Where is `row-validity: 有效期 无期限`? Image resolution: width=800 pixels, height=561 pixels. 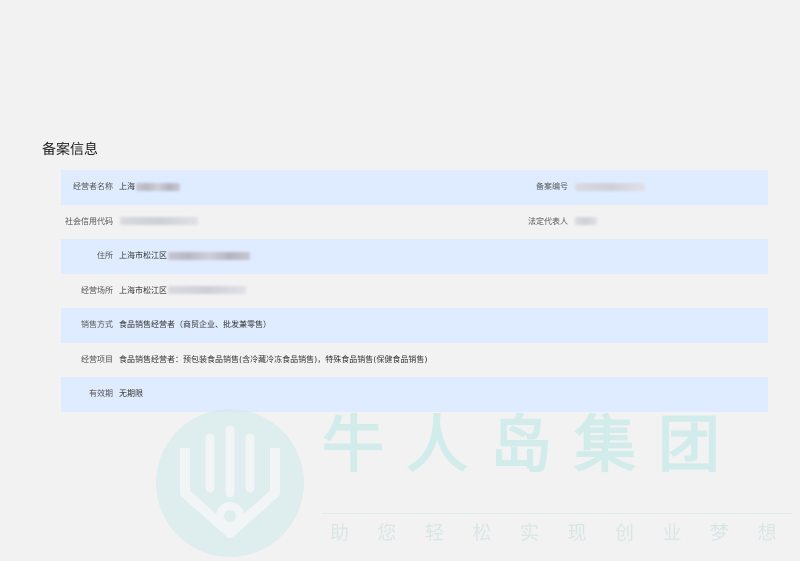 row-validity: 有效期 无期限 is located at coordinates (414, 394).